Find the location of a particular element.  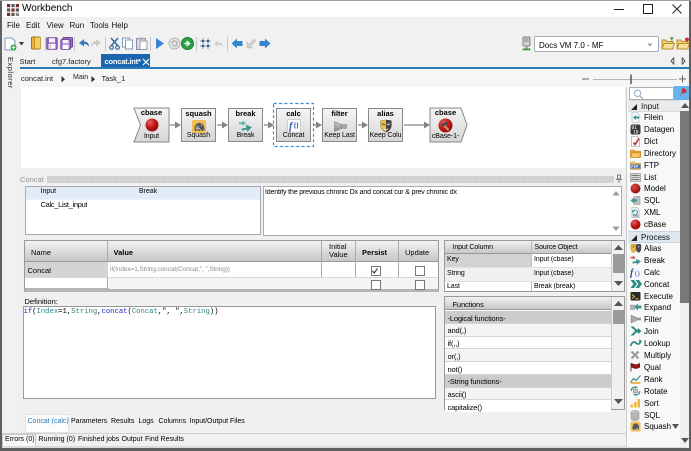

svg-text: xml is located at coordinates (636, 216).